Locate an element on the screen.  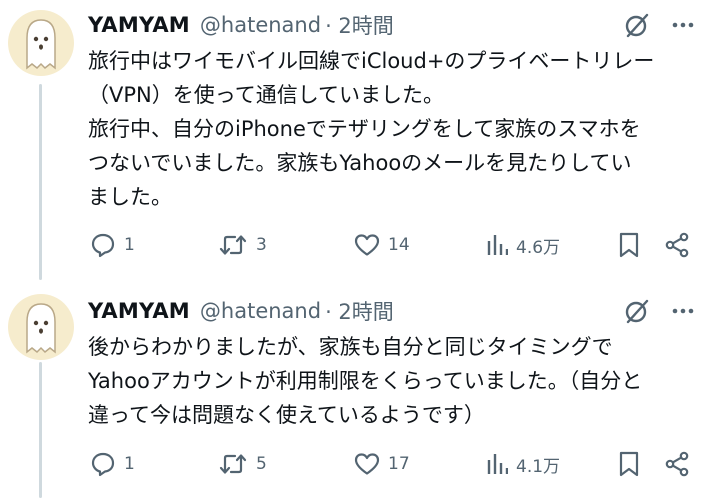
views-button: 4.1万 is located at coordinates (523, 464).